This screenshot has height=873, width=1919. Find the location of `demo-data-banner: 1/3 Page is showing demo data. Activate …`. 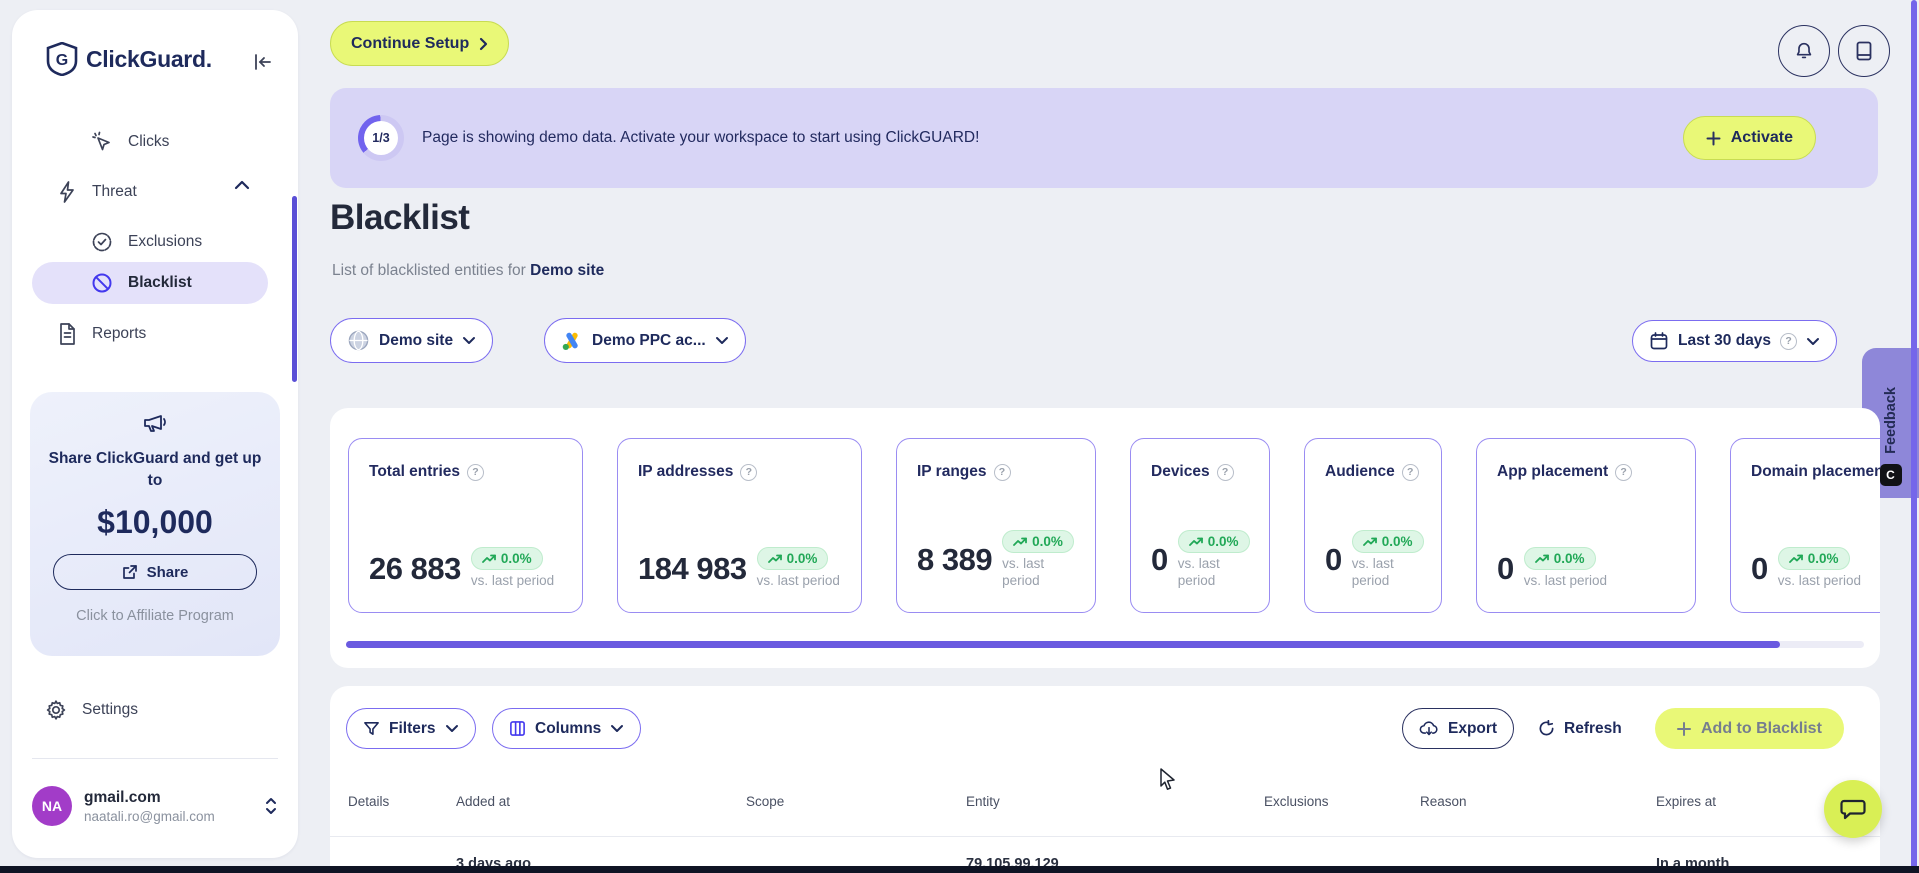

demo-data-banner: 1/3 Page is showing demo data. Activate … is located at coordinates (1104, 138).